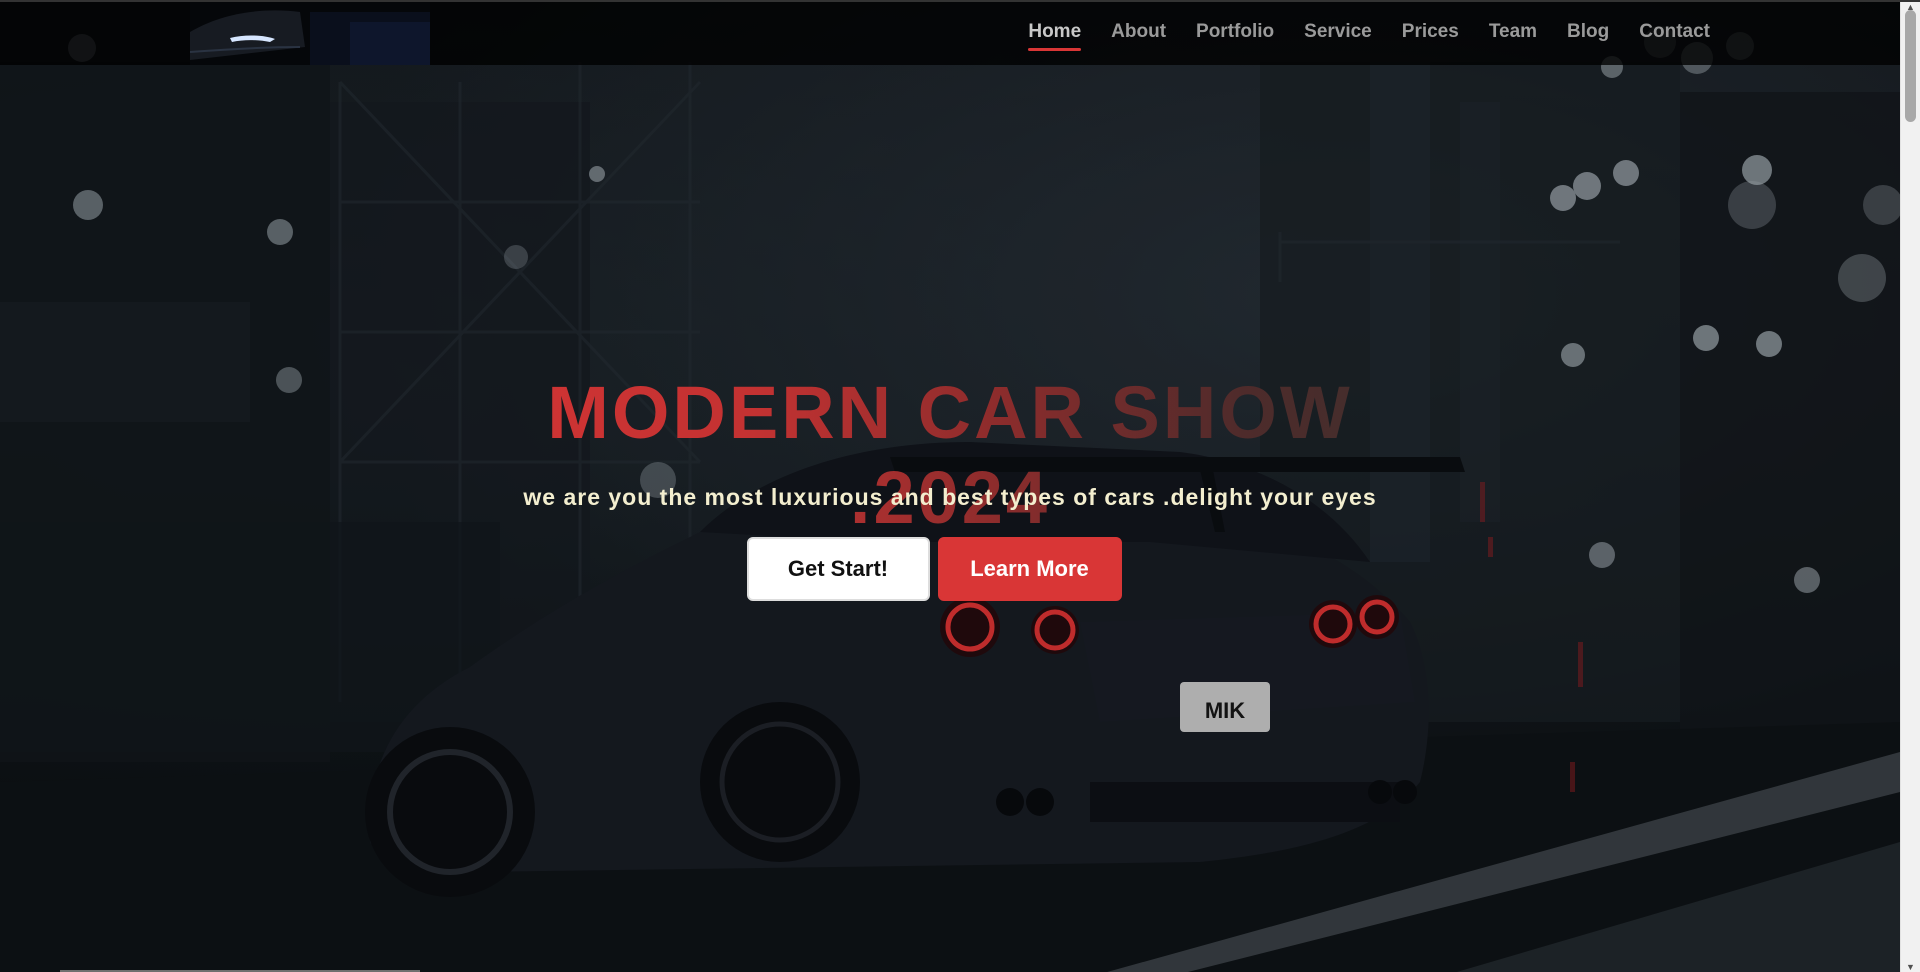  I want to click on hero-title: MODERN CAR SHOW .2024, so click(950, 455).